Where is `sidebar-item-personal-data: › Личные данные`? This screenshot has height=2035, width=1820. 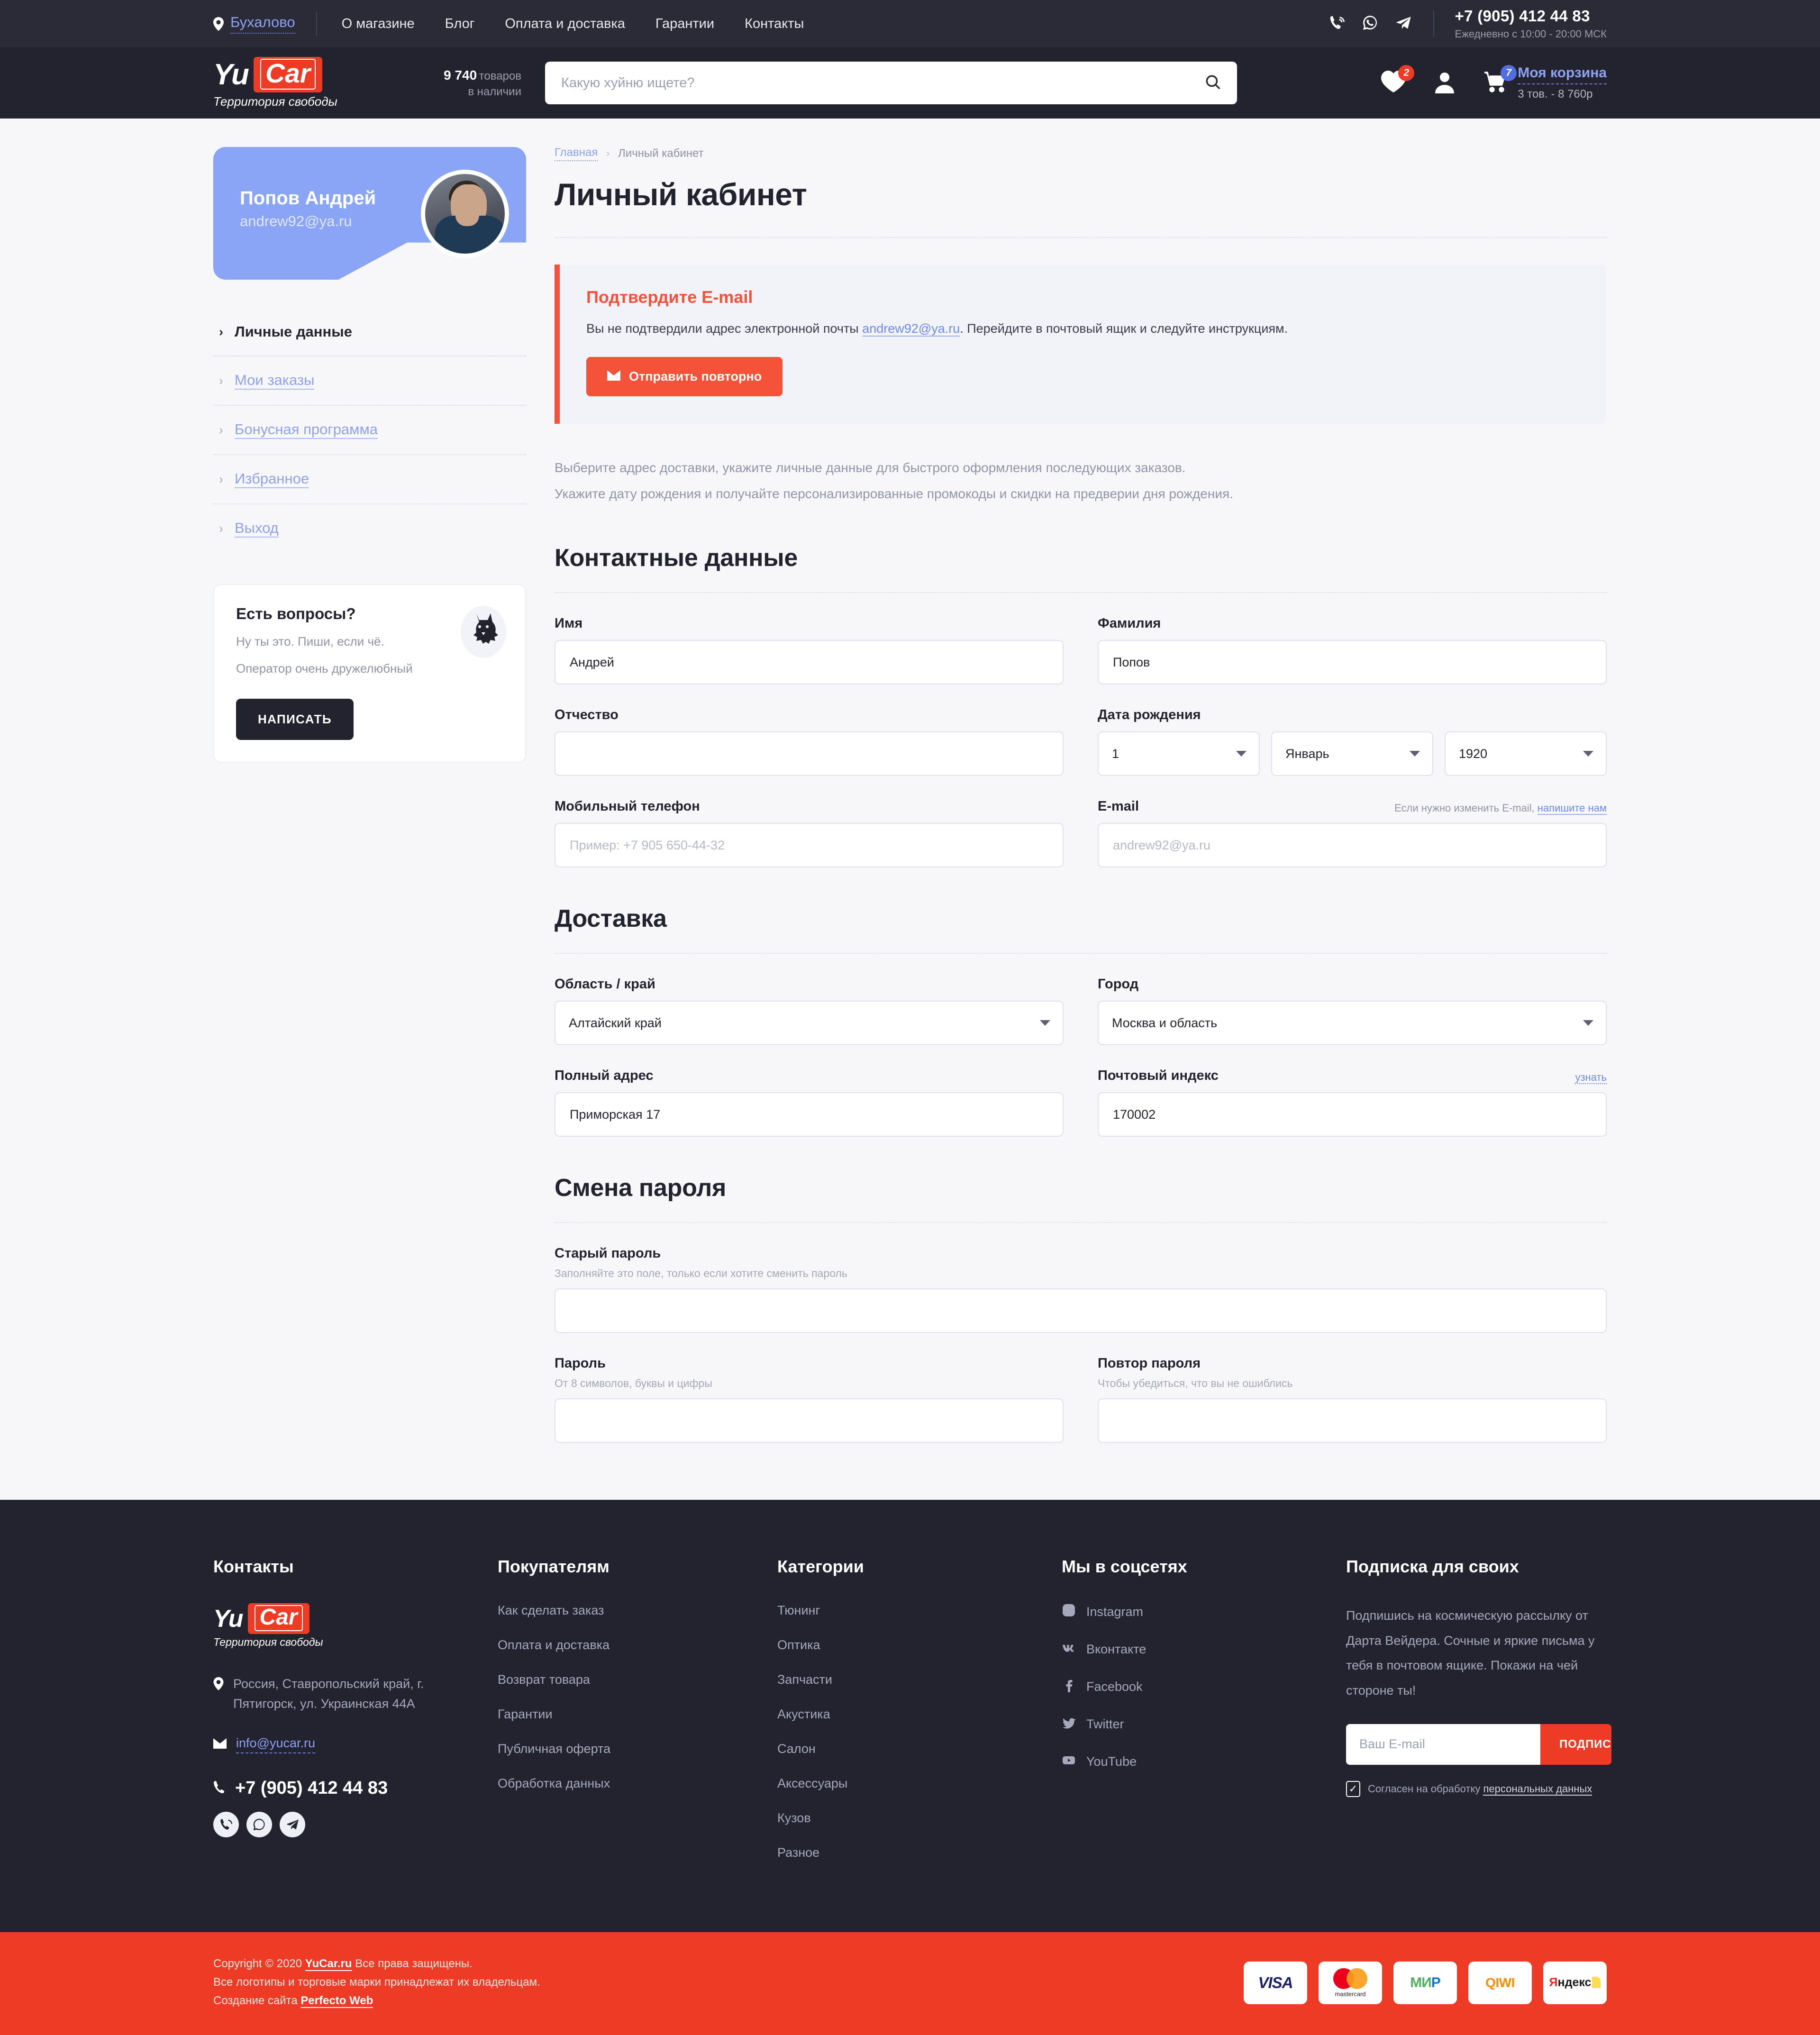 sidebar-item-personal-data: › Личные данные is located at coordinates (369, 332).